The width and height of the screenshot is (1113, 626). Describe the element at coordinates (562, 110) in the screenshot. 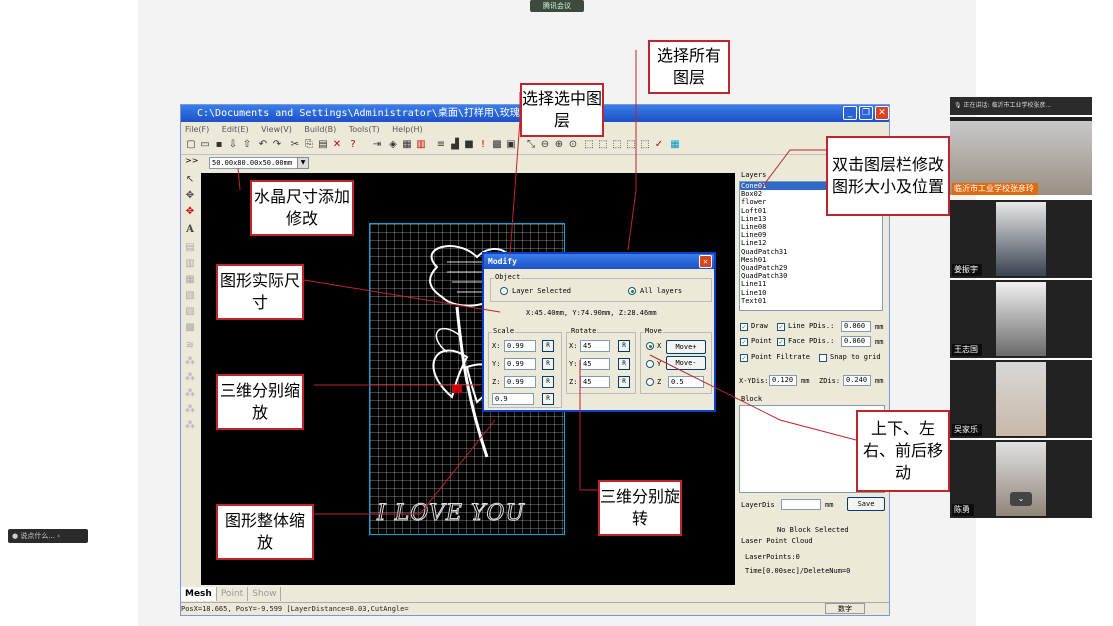

I see `callout-select-layer: 选择选中图层` at that location.